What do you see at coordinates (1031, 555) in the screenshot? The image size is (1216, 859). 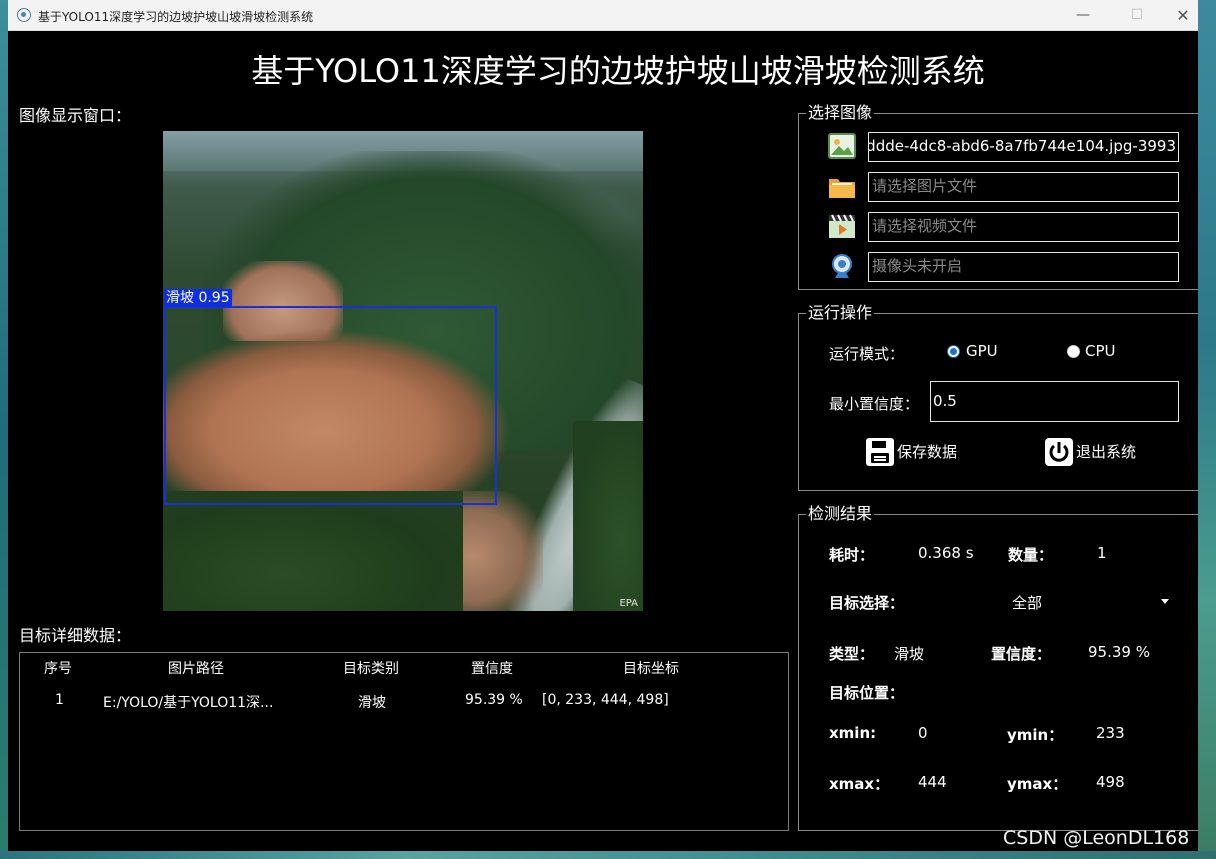 I see `count-label: 数量：` at bounding box center [1031, 555].